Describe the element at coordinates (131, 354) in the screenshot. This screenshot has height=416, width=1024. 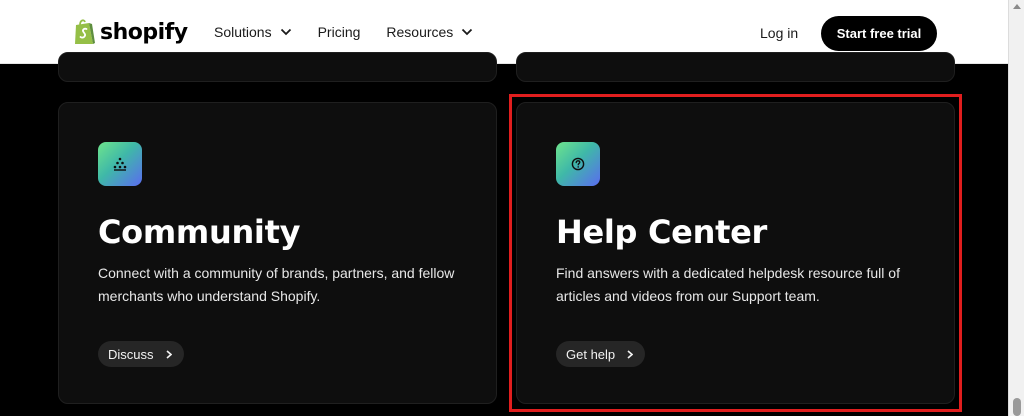
I see `discuss-button-label: Discuss` at that location.